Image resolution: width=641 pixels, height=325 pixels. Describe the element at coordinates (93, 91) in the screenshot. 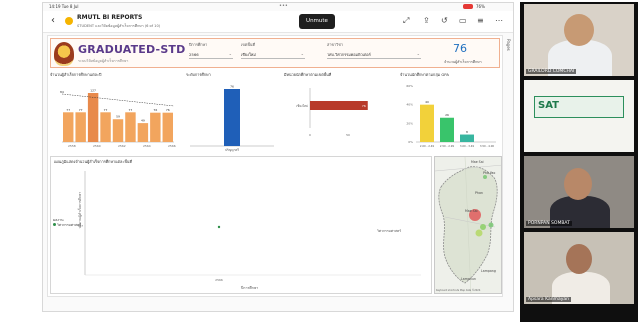

I see `trend-data-label: 127` at that location.